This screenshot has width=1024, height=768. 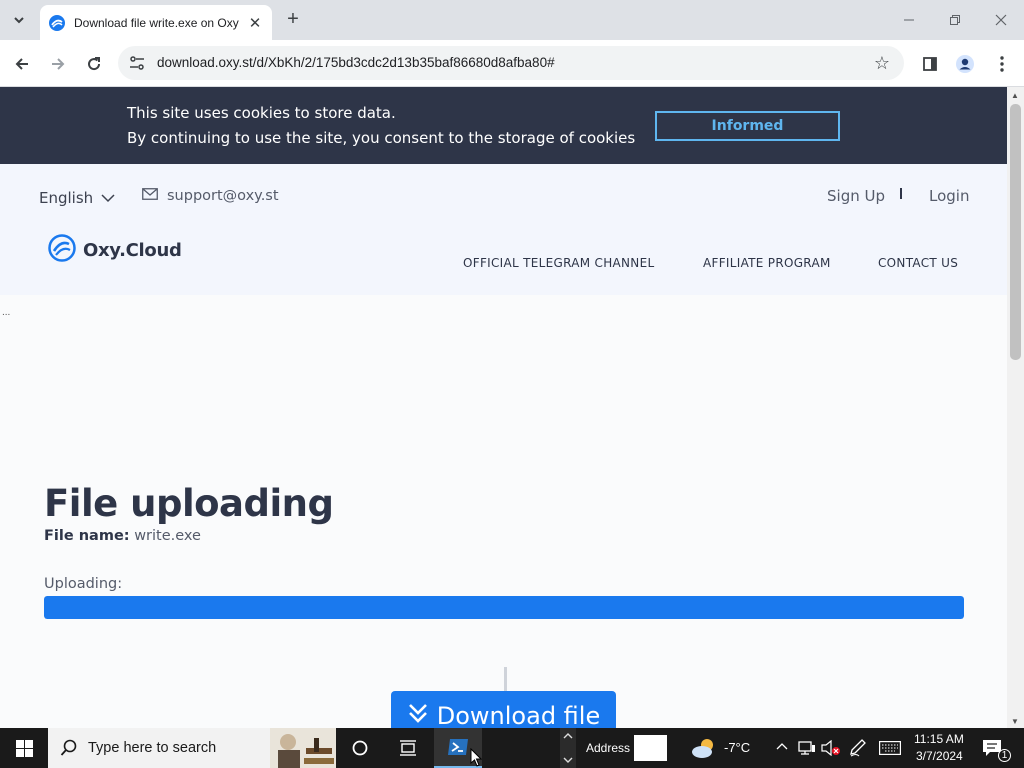 I want to click on minimize-icon, so click(x=909, y=20).